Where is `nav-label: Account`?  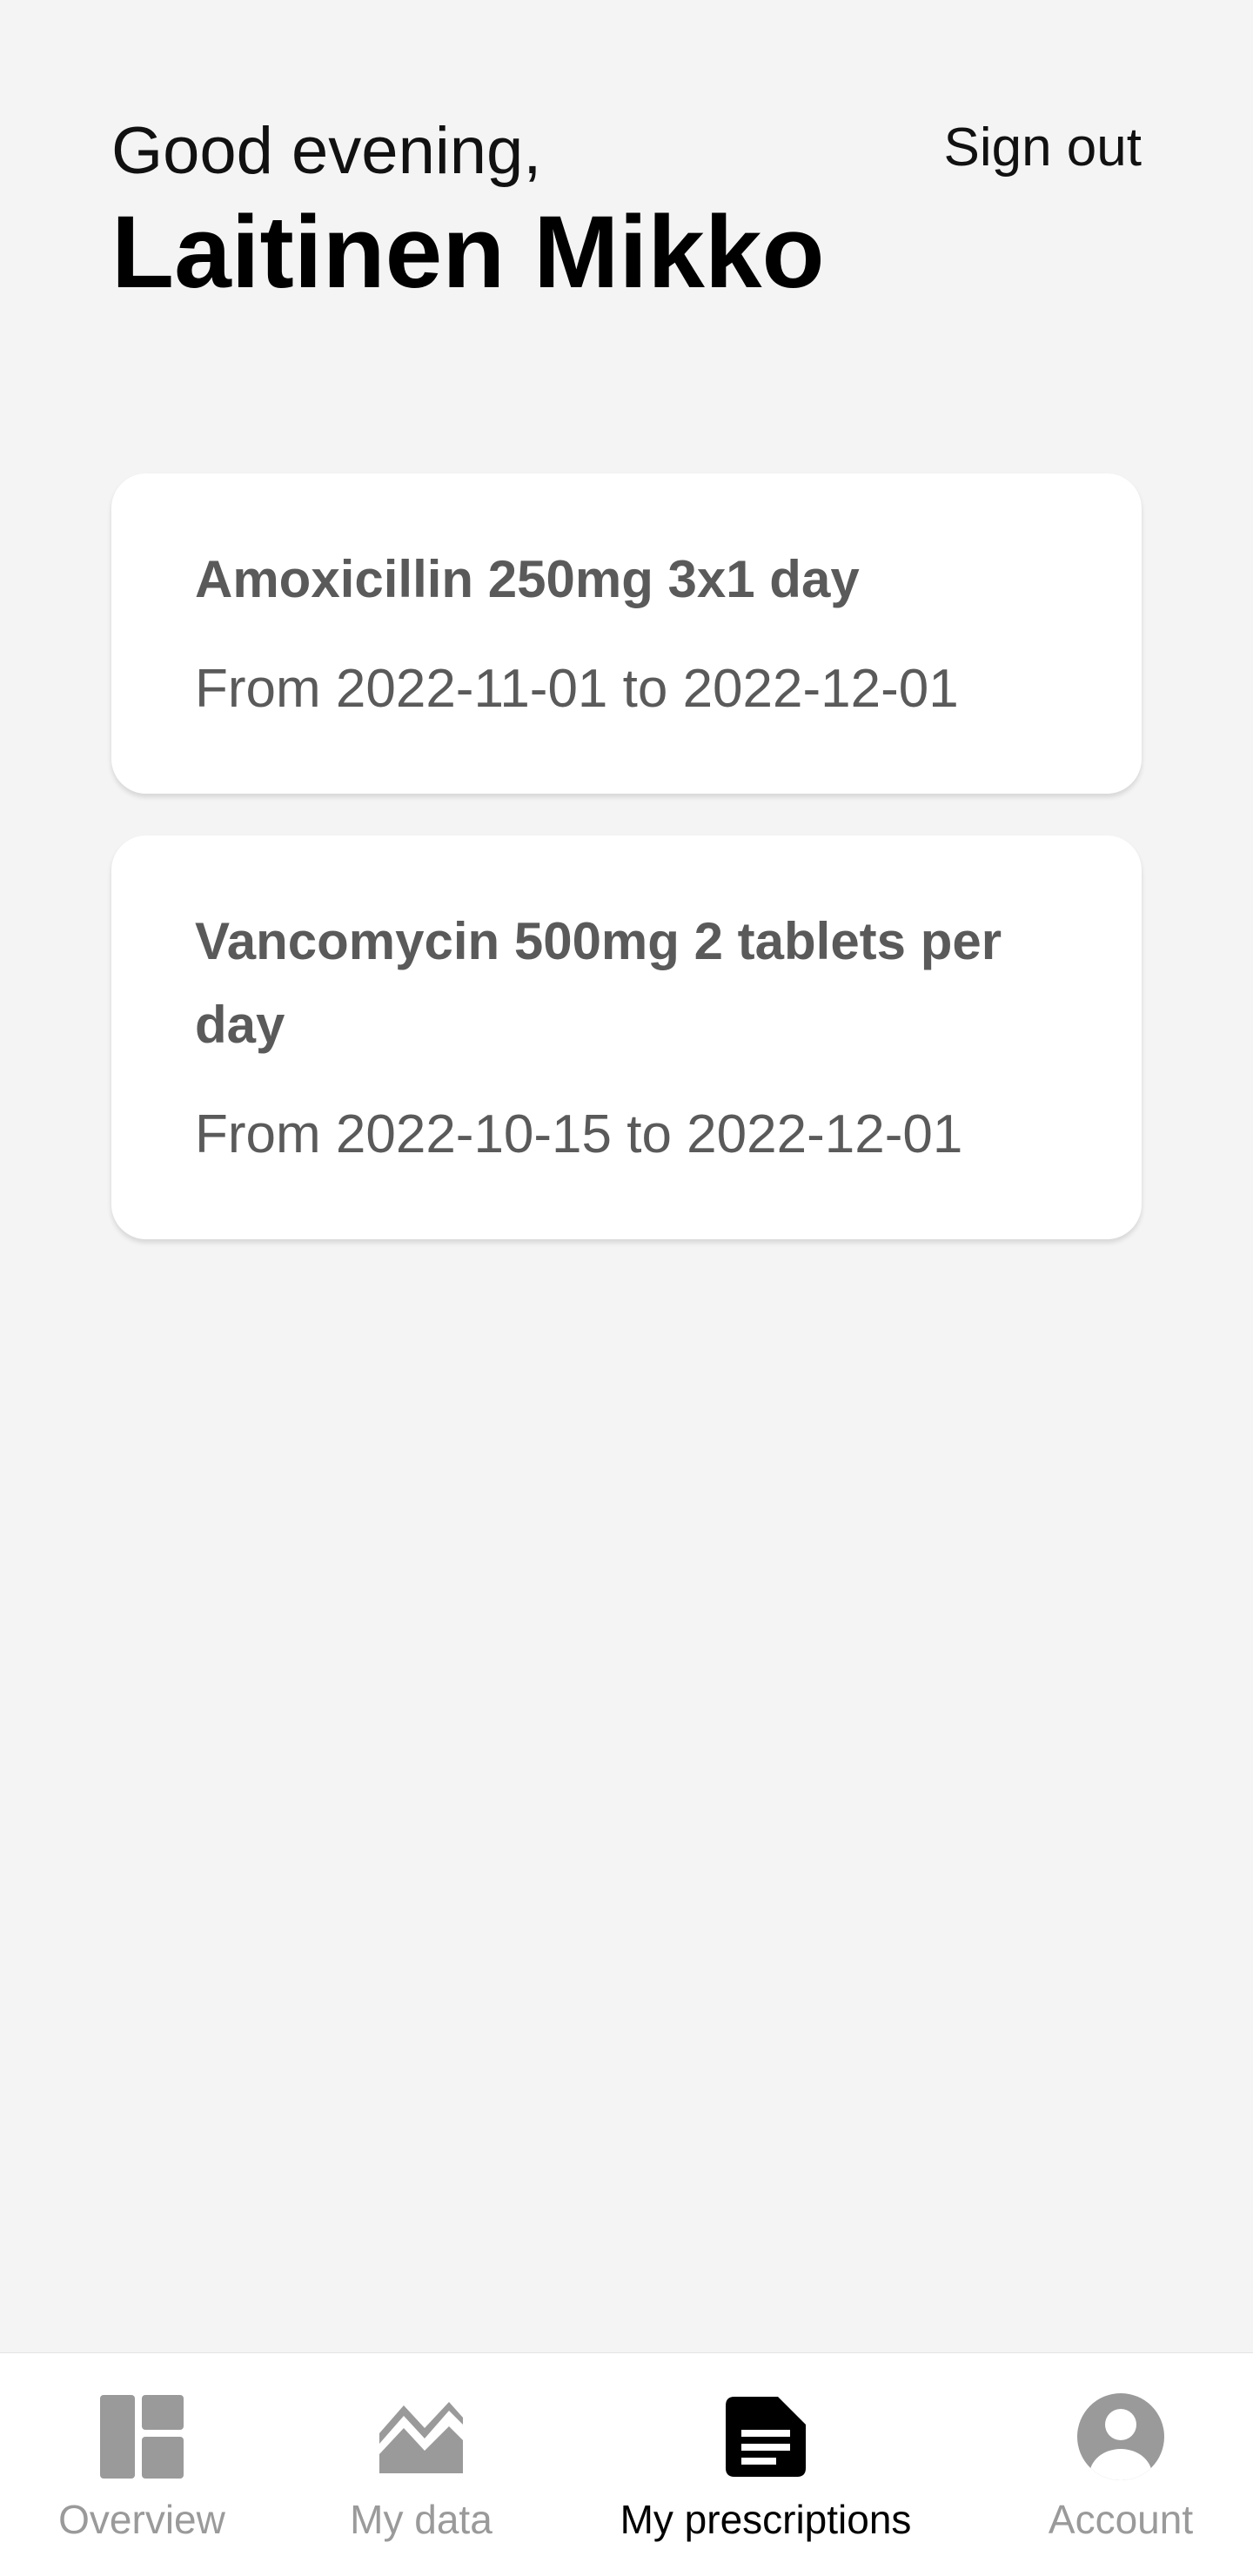
nav-label: Account is located at coordinates (1121, 2519).